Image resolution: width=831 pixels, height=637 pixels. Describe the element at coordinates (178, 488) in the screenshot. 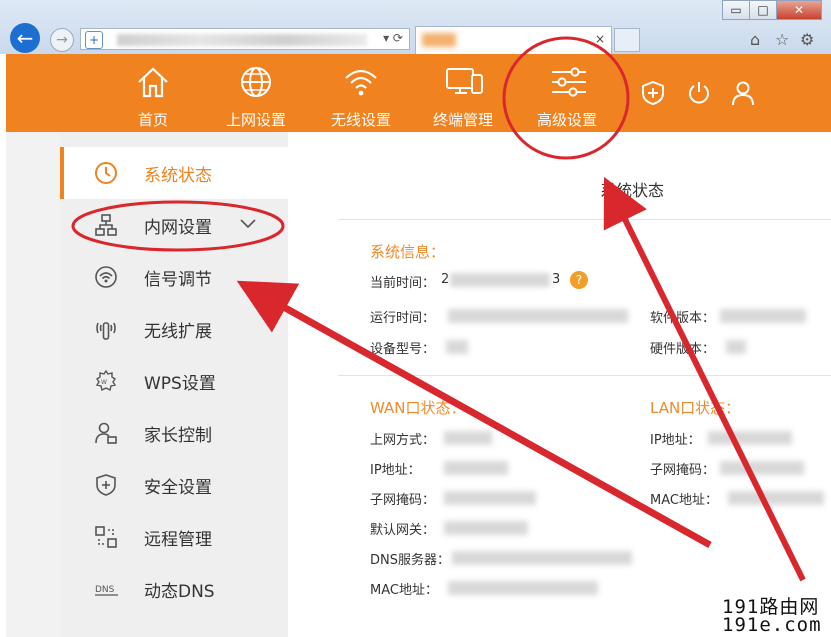

I see `sidebar-item-label: 安全设置` at that location.